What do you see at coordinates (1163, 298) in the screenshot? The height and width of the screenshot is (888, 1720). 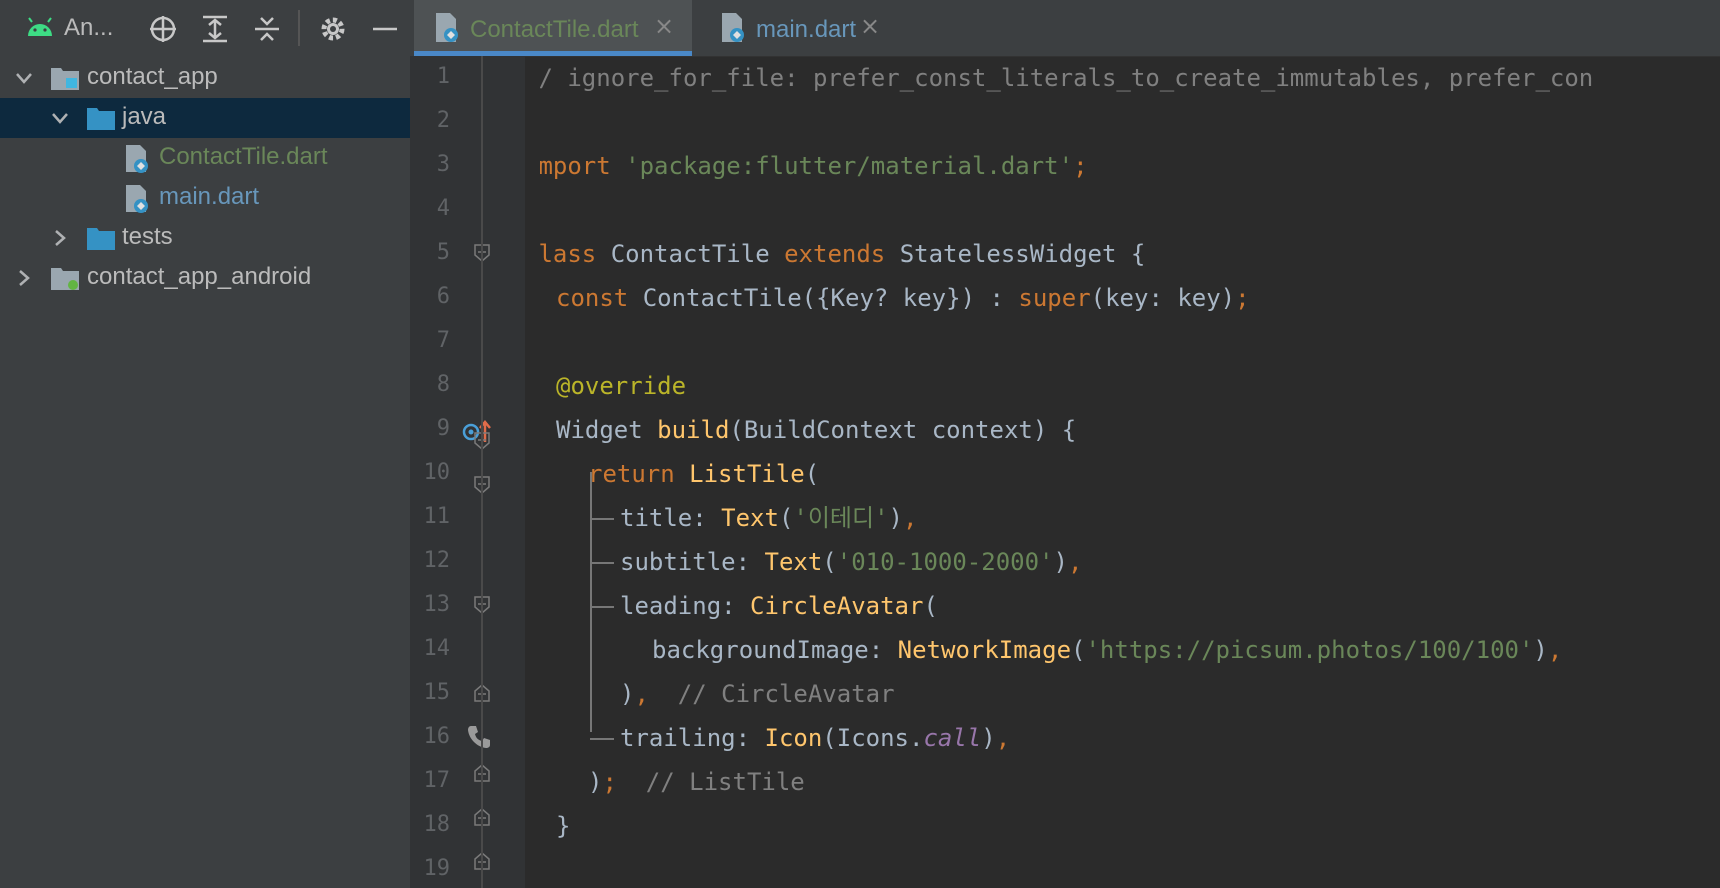 I see `code-text: (key: key)` at bounding box center [1163, 298].